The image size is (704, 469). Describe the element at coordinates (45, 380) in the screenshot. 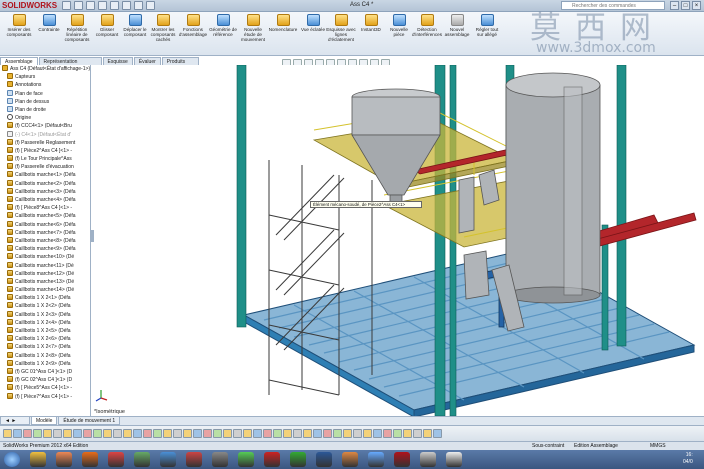

I see `tree-item: (f) GC 02^Ass C4 ]<1> (D` at that location.